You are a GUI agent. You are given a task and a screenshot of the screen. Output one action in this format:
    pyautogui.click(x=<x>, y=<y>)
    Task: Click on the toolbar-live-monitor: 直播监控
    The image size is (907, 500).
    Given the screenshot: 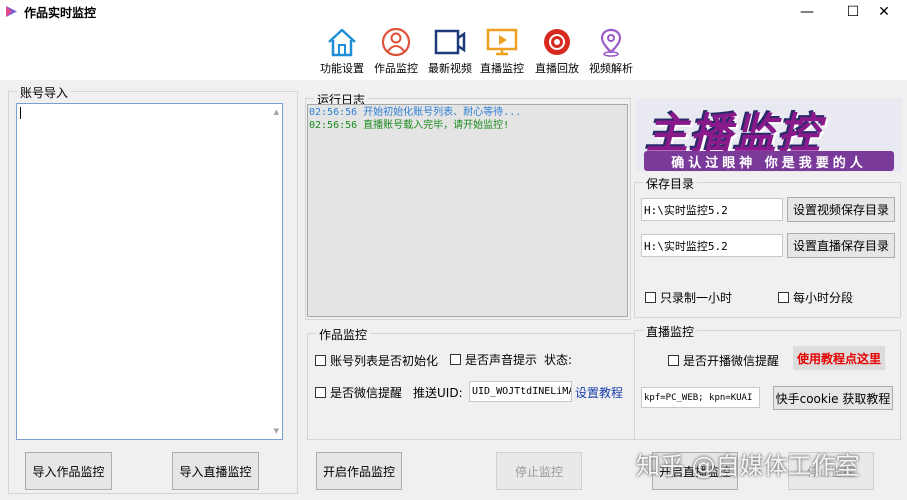 What is the action you would take?
    pyautogui.click(x=502, y=51)
    